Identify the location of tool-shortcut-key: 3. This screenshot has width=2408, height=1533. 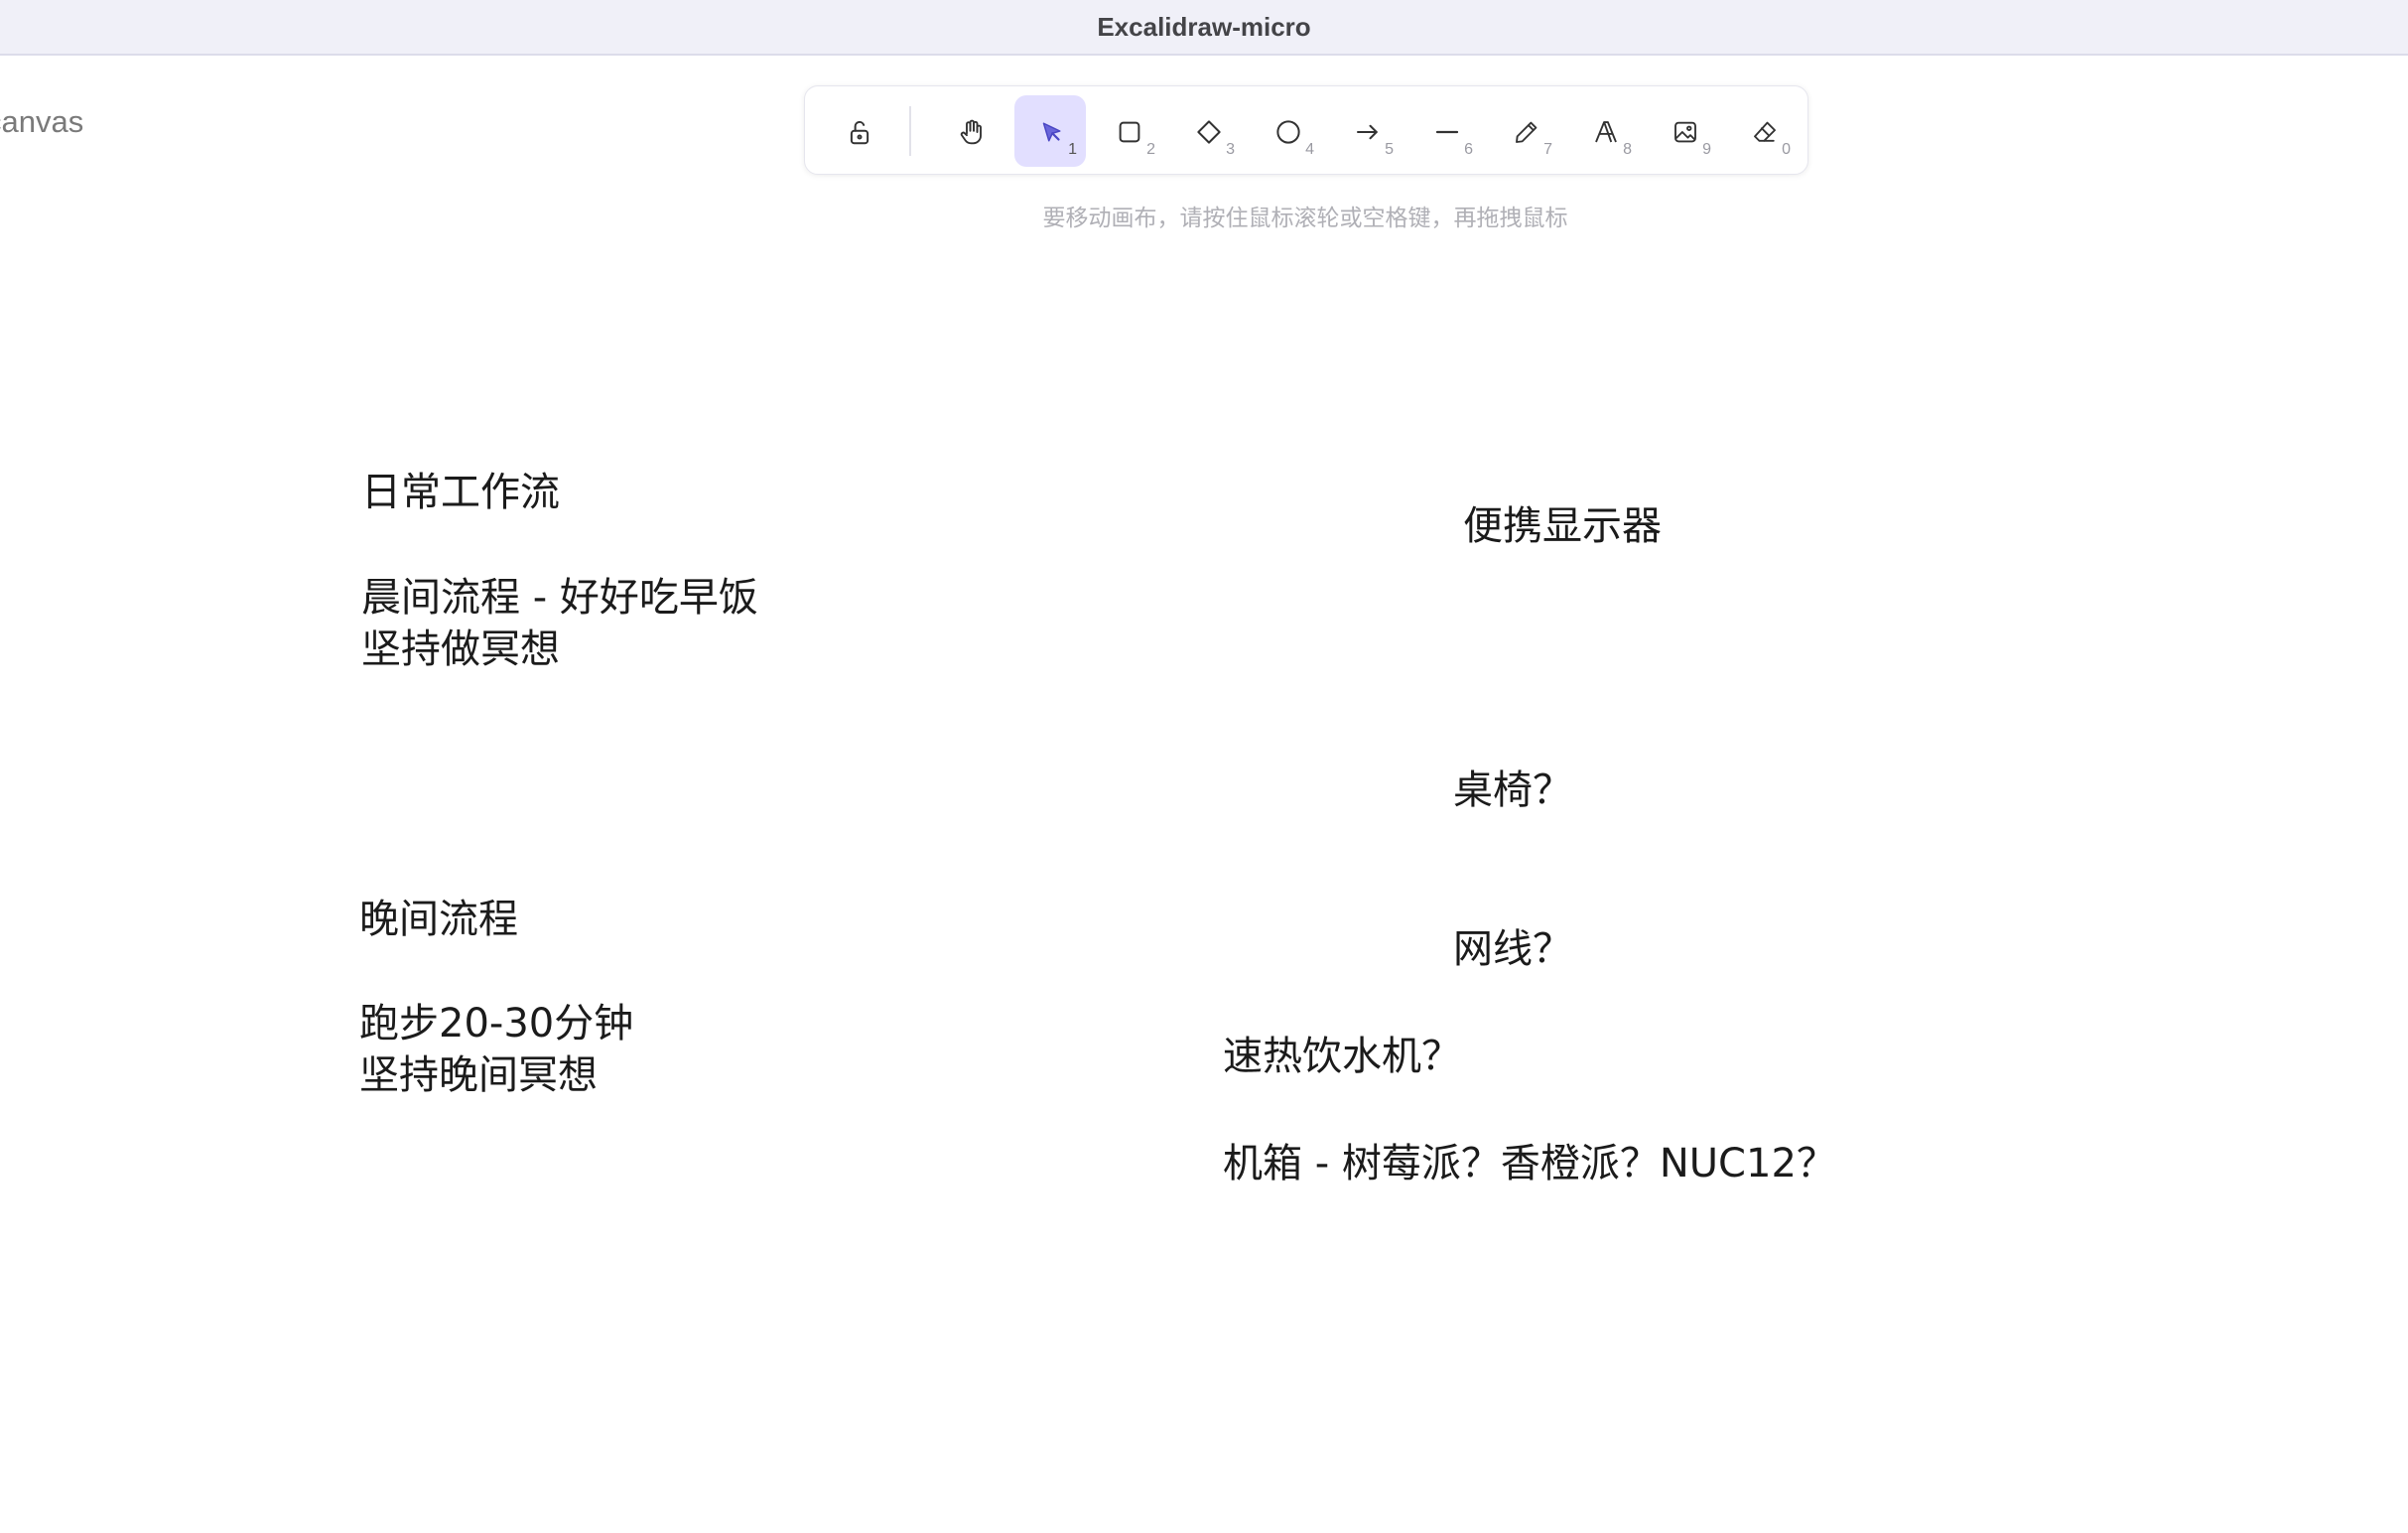
(1230, 149).